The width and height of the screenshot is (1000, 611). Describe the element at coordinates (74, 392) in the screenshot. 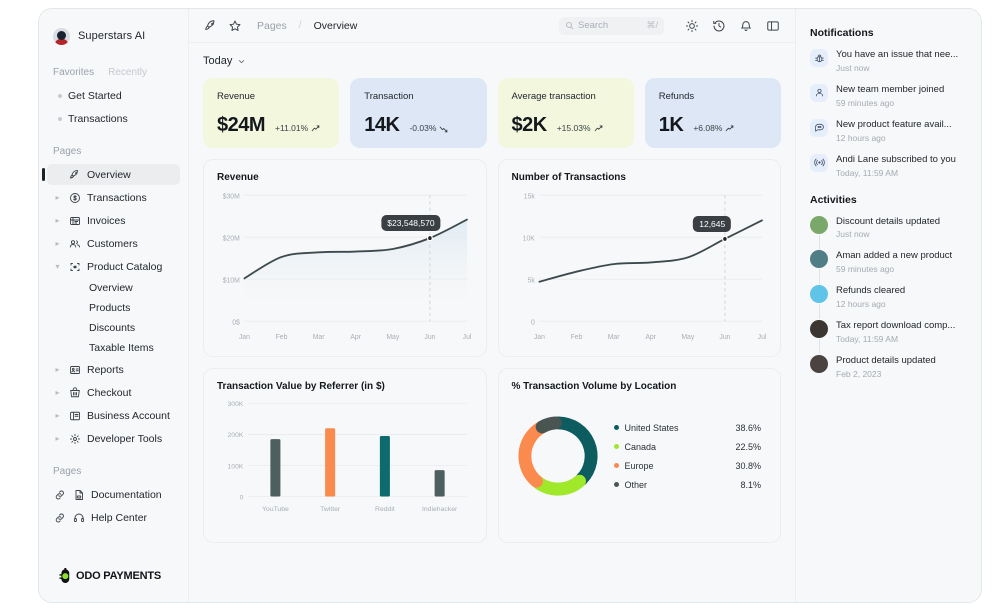

I see `cart-icon` at that location.